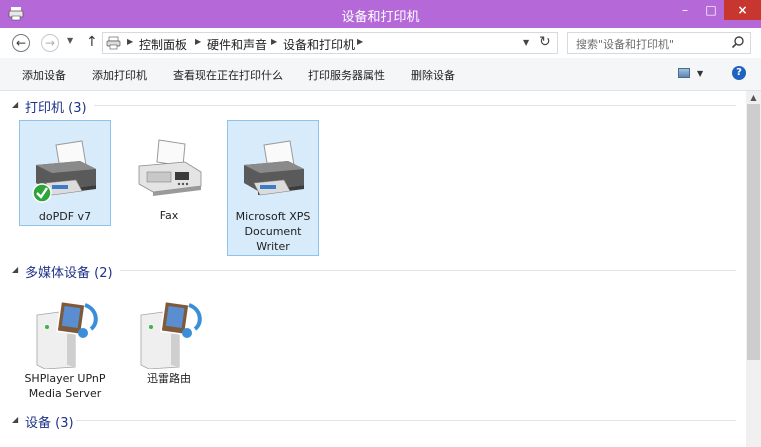  What do you see at coordinates (170, 167) in the screenshot?
I see `fax-icon` at bounding box center [170, 167].